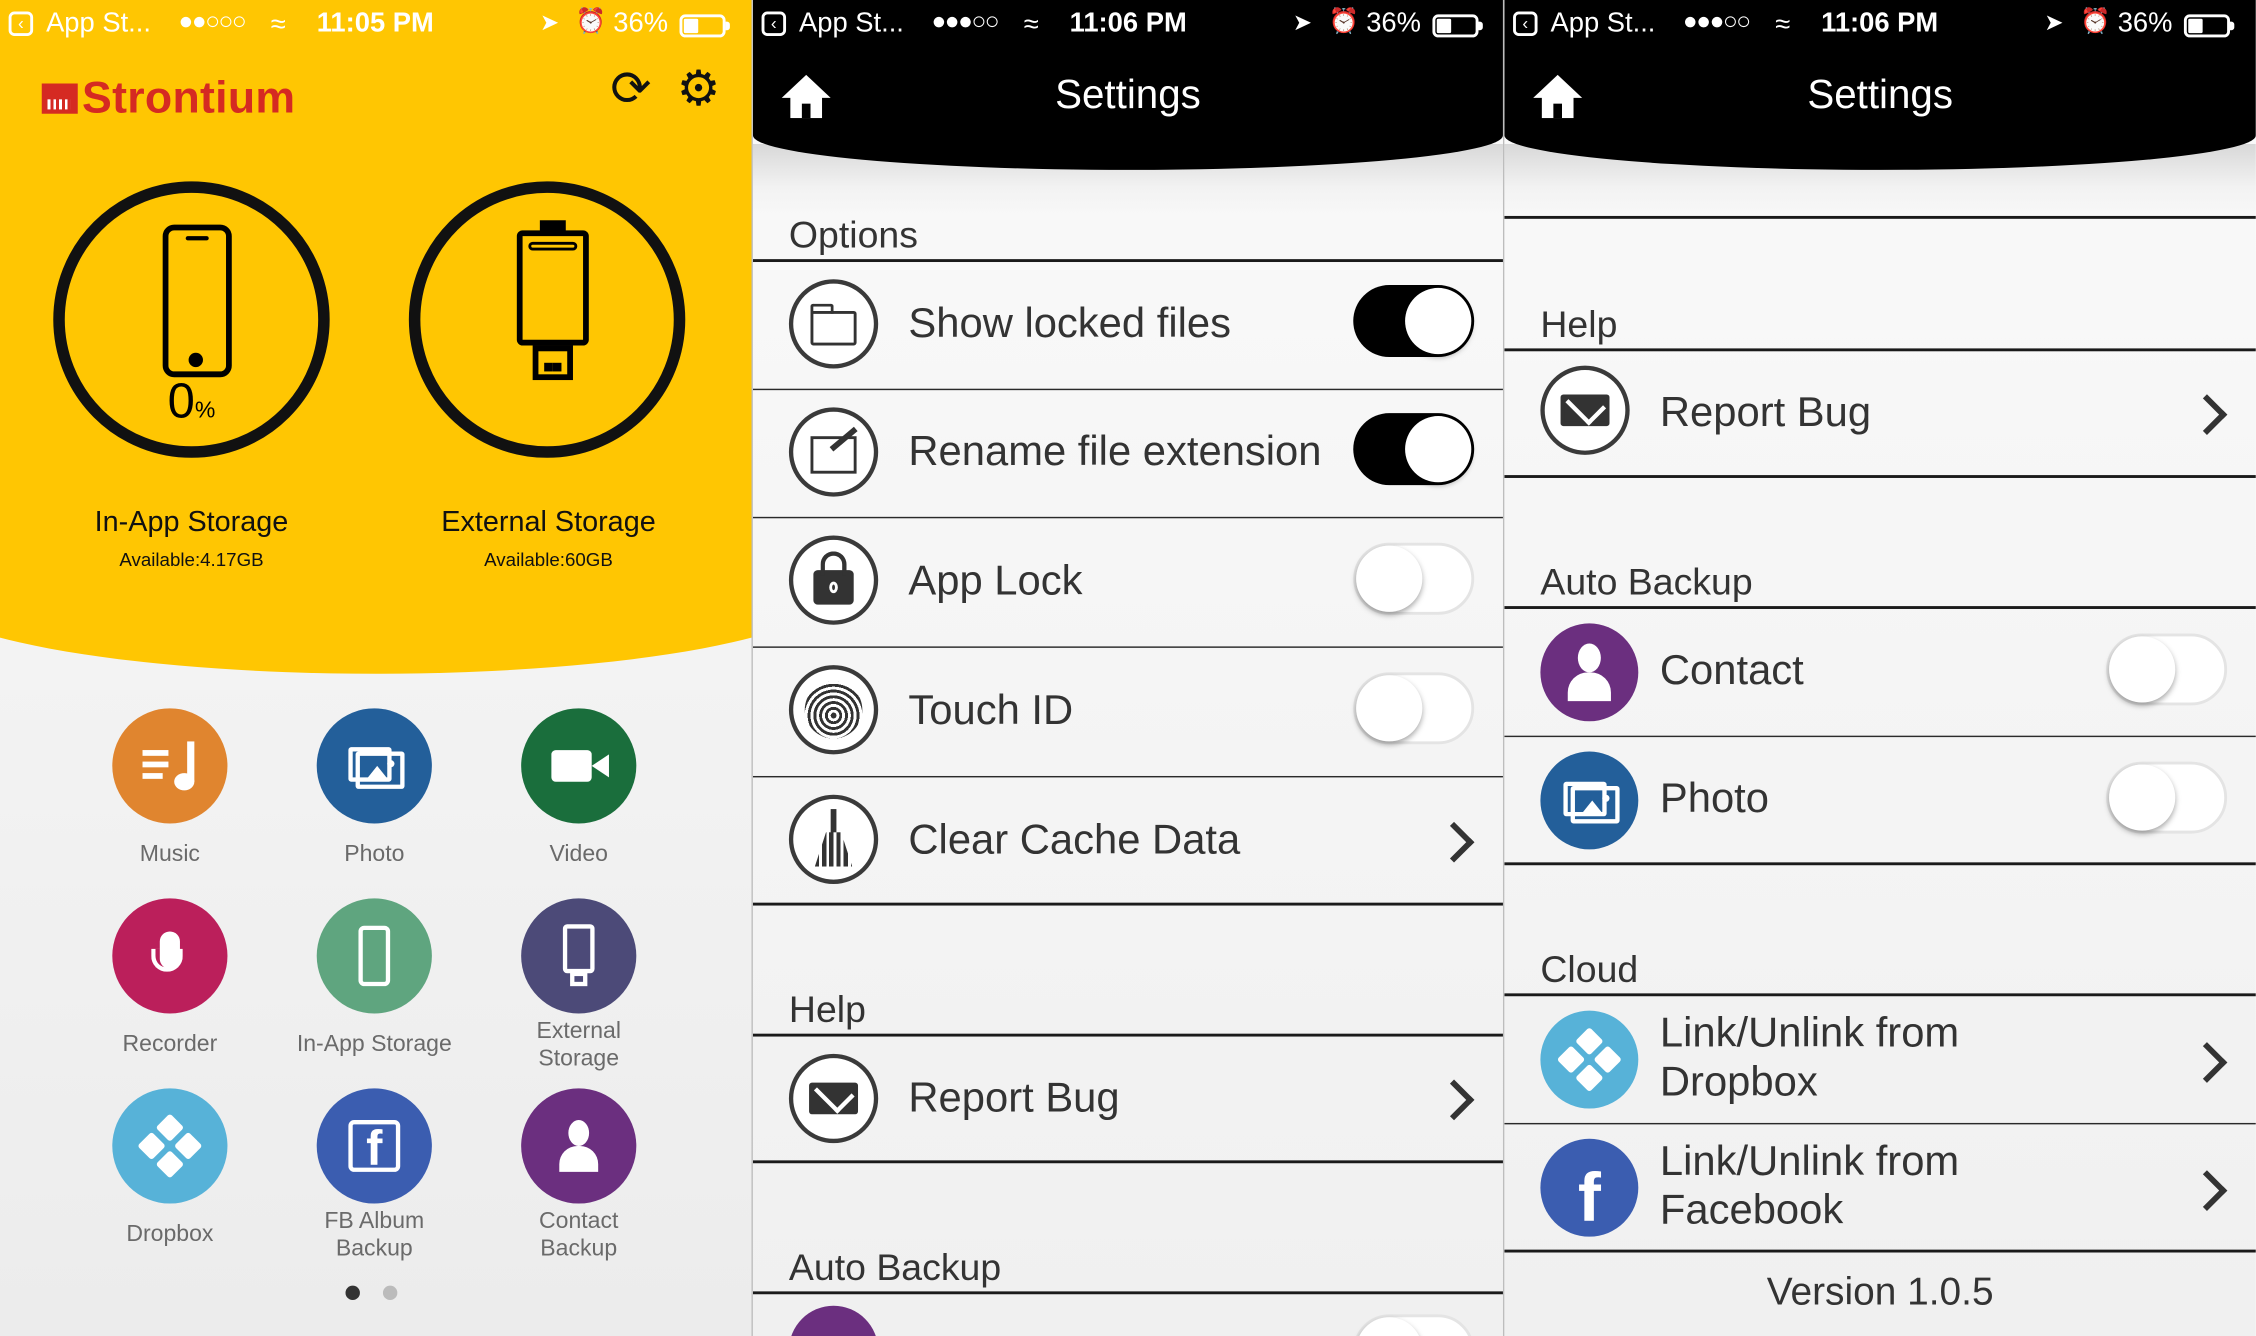 The image size is (2256, 1336). I want to click on in-app-storage-available: Available:4.17GB, so click(191, 559).